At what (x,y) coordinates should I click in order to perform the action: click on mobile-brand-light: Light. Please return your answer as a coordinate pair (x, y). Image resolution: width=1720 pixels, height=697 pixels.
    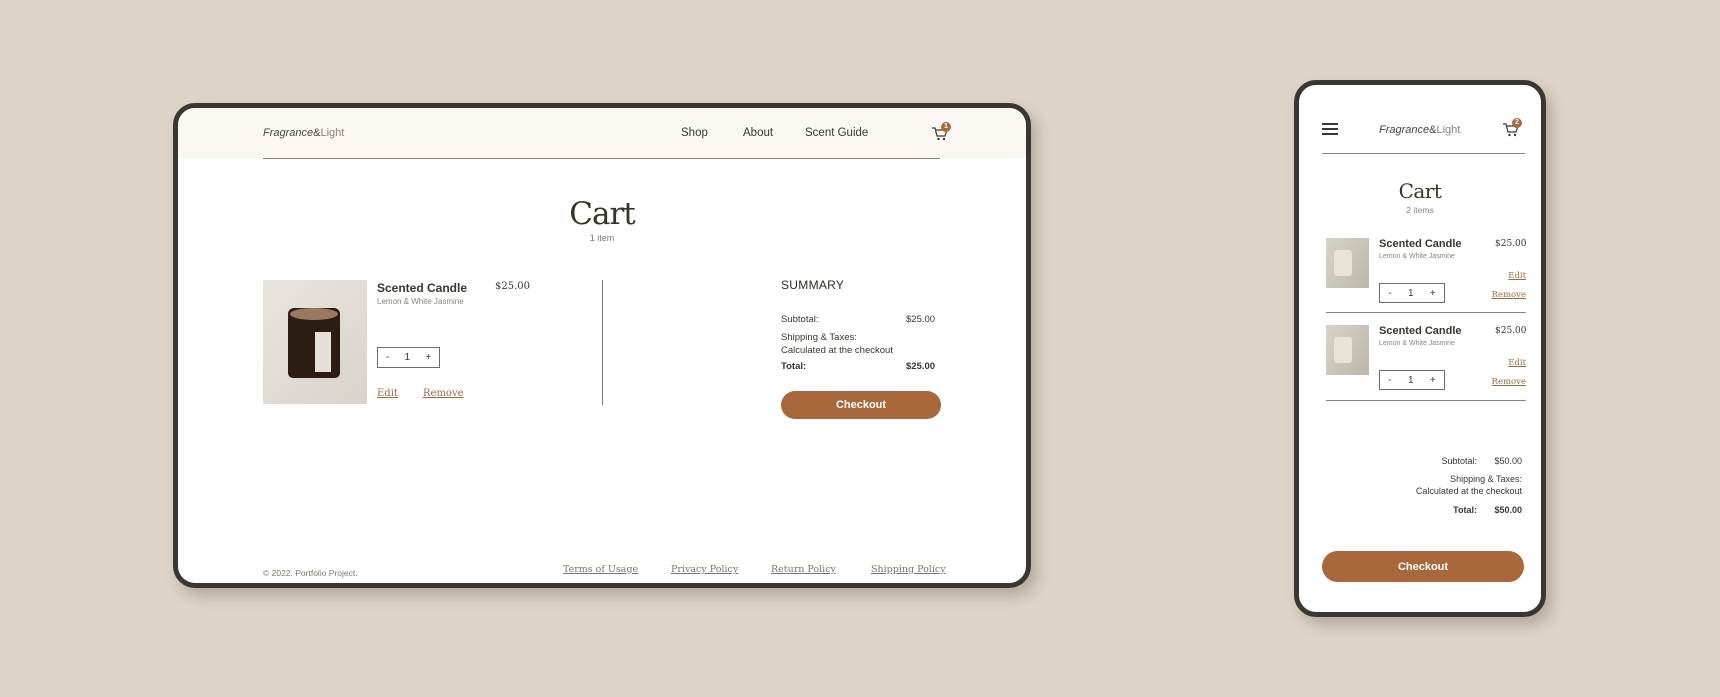
    Looking at the image, I should click on (1448, 130).